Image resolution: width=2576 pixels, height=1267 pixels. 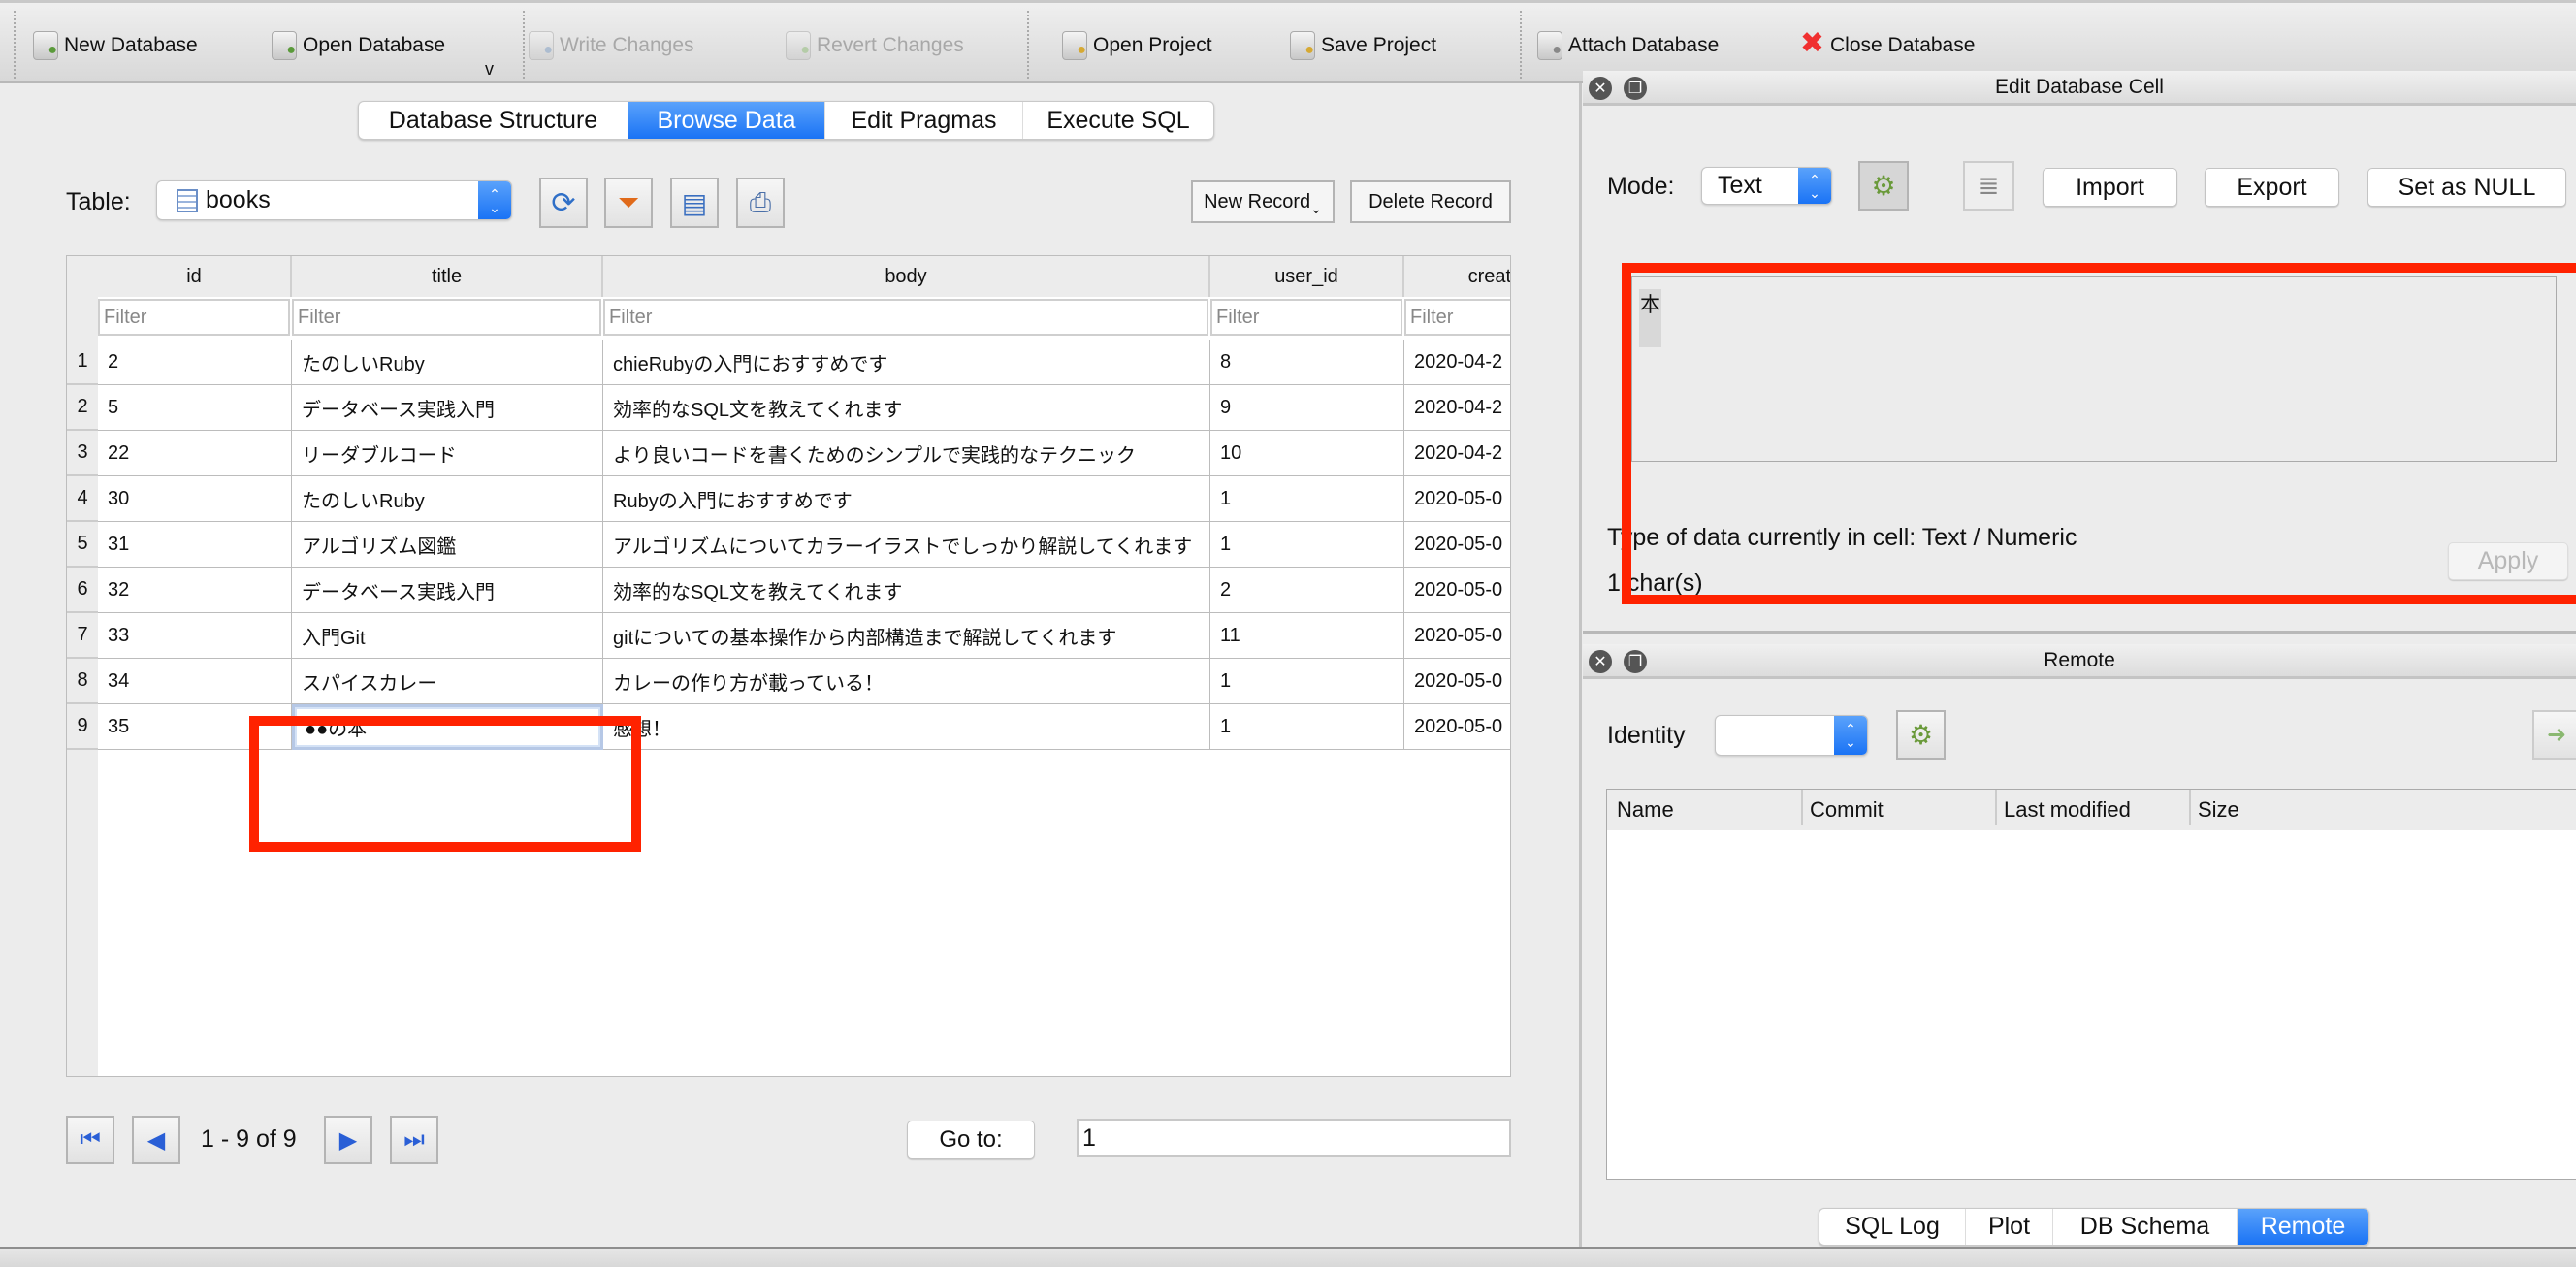 What do you see at coordinates (1307, 636) in the screenshot?
I see `table-cell-user-id: 11` at bounding box center [1307, 636].